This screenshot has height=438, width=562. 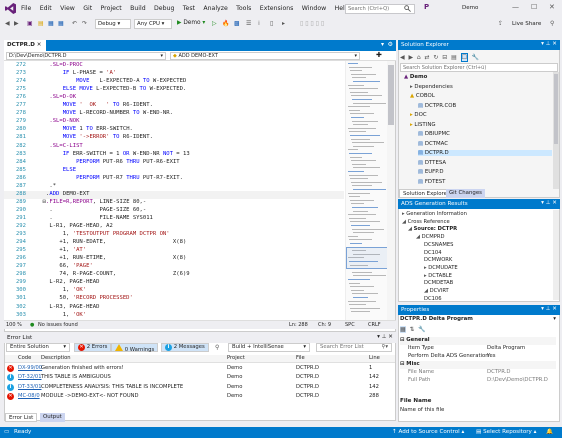 I want to click on code-line: 281 MOVE '->ERROR' TO R6-IDENT., so click(x=174, y=138).